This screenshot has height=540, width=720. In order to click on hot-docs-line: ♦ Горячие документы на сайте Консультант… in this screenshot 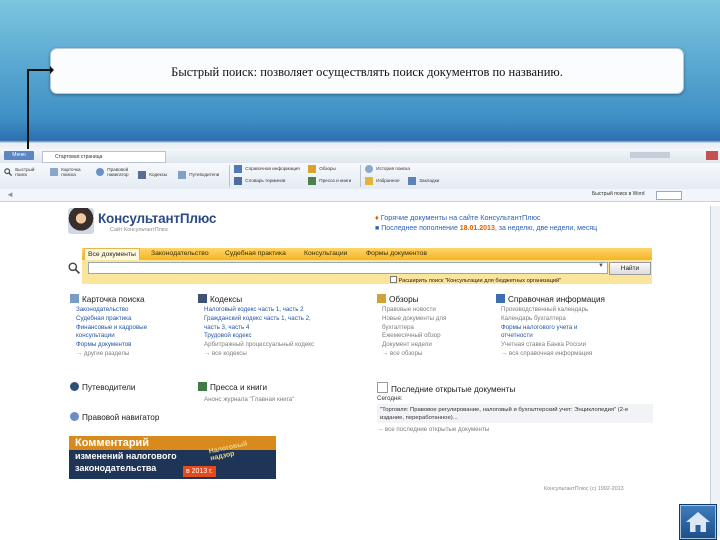, I will do `click(458, 217)`.